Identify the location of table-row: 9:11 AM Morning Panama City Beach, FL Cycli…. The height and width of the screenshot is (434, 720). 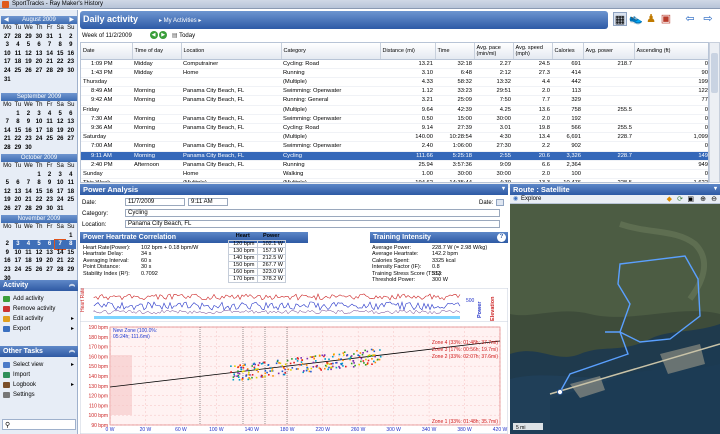
(394, 156).